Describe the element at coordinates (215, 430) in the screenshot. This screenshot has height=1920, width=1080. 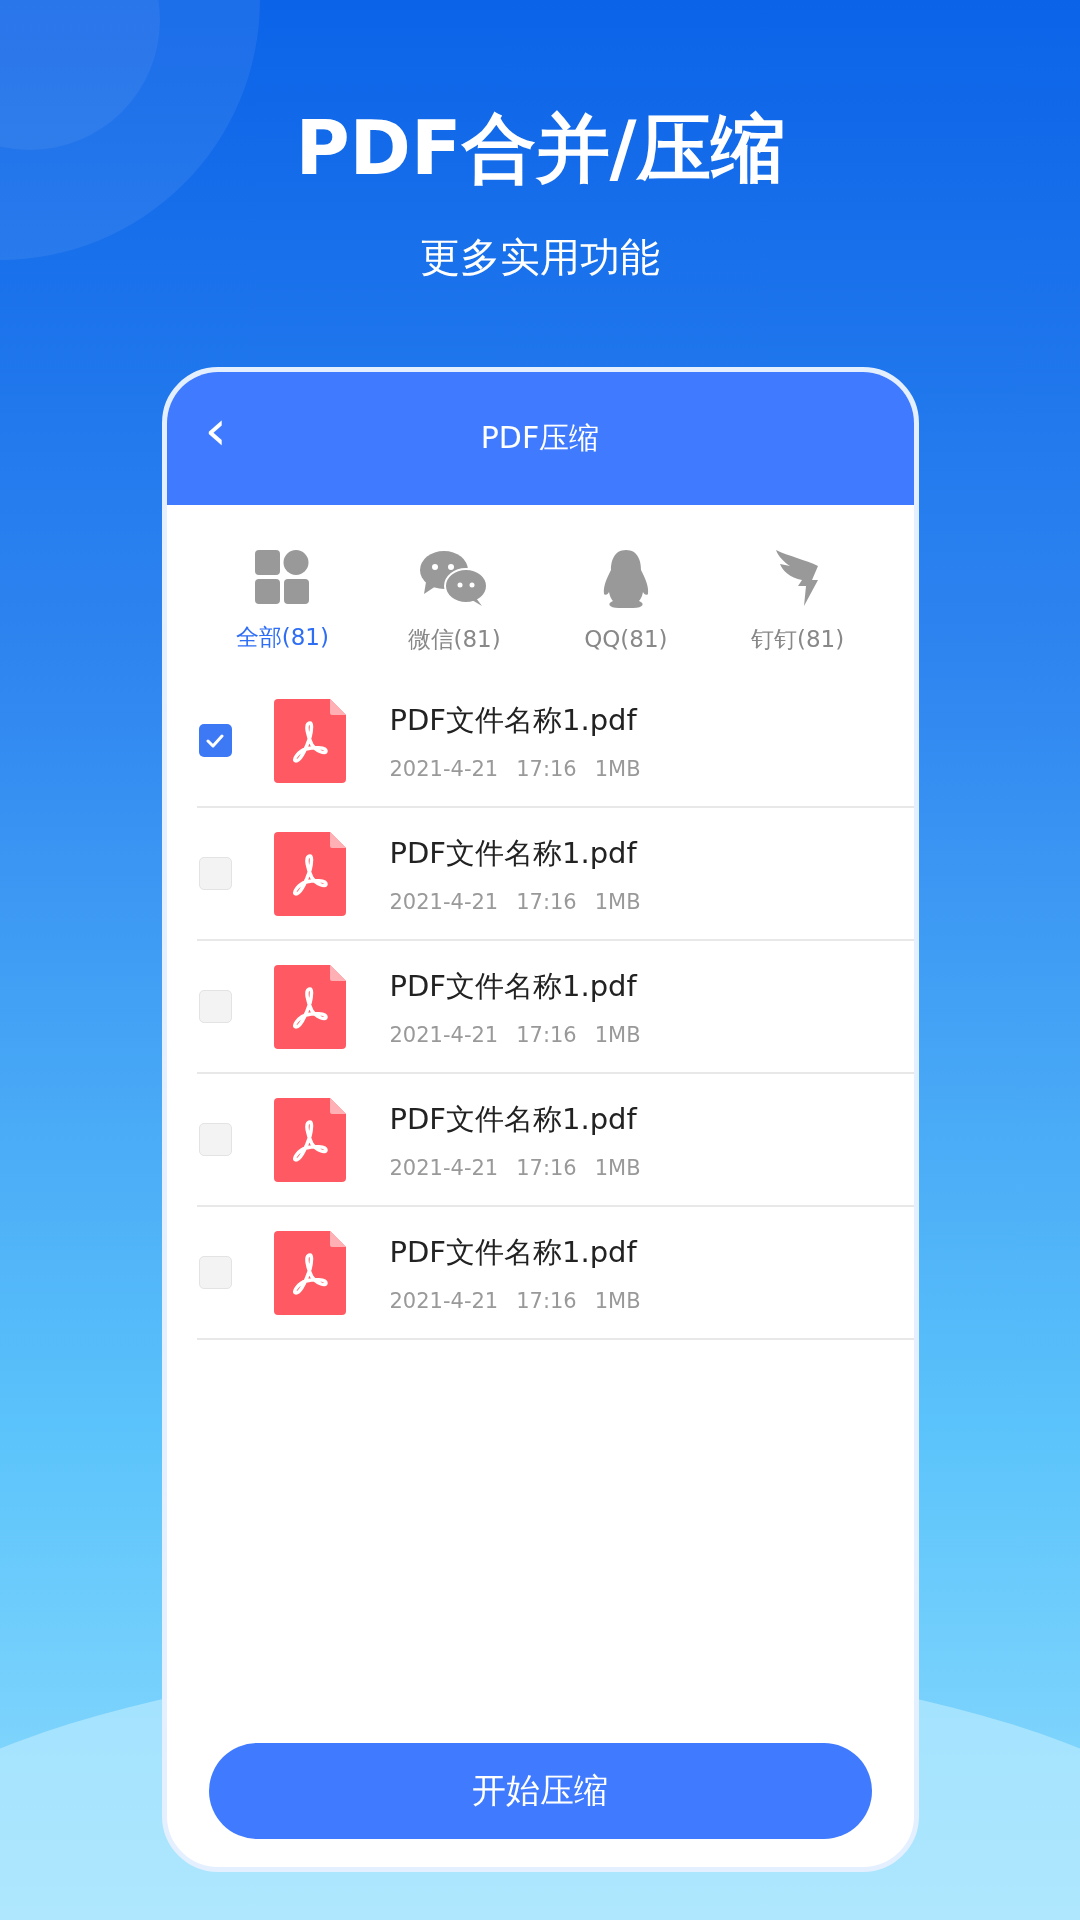
I see `back-button: ‹` at that location.